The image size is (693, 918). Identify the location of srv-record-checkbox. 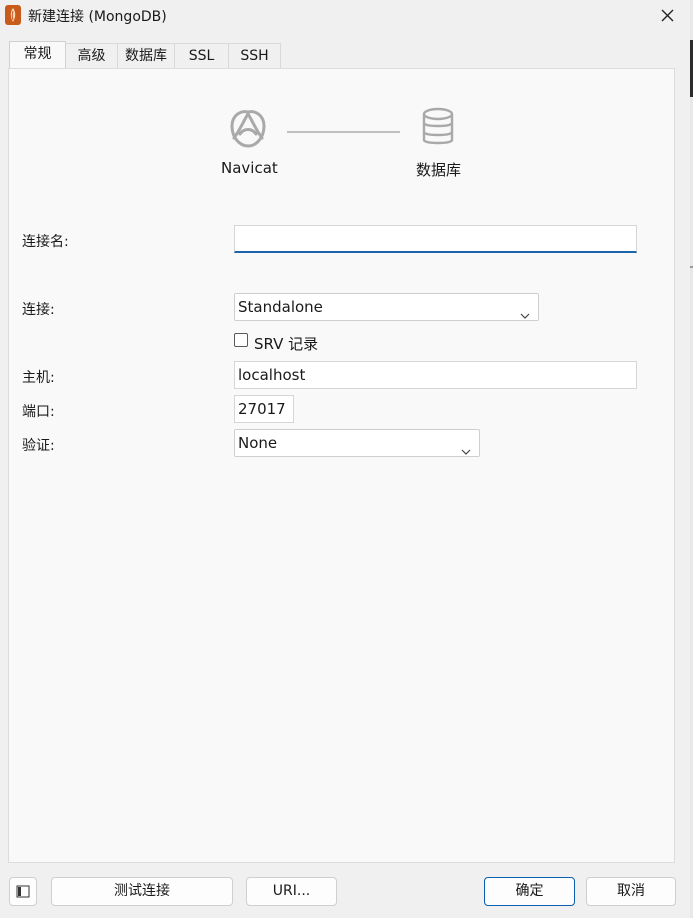
(241, 340).